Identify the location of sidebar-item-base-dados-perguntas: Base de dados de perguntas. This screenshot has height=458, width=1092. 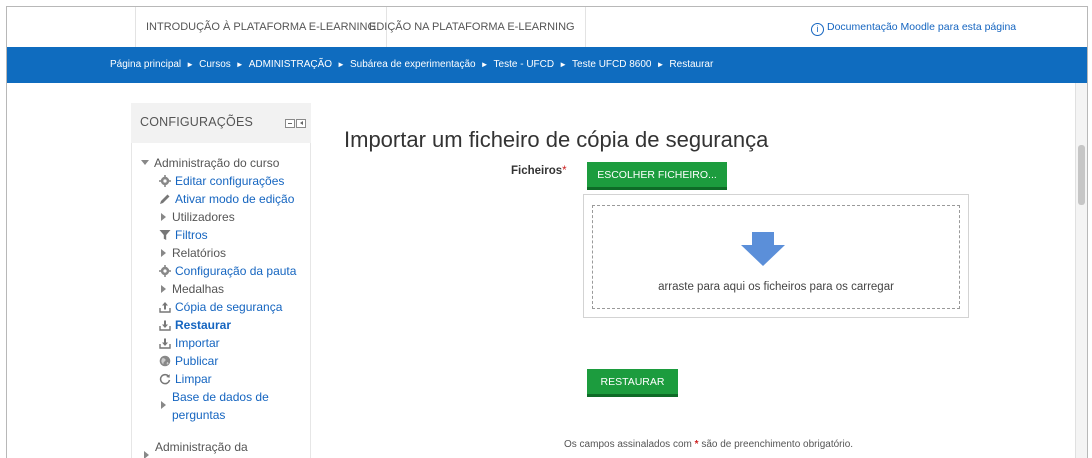
(215, 406).